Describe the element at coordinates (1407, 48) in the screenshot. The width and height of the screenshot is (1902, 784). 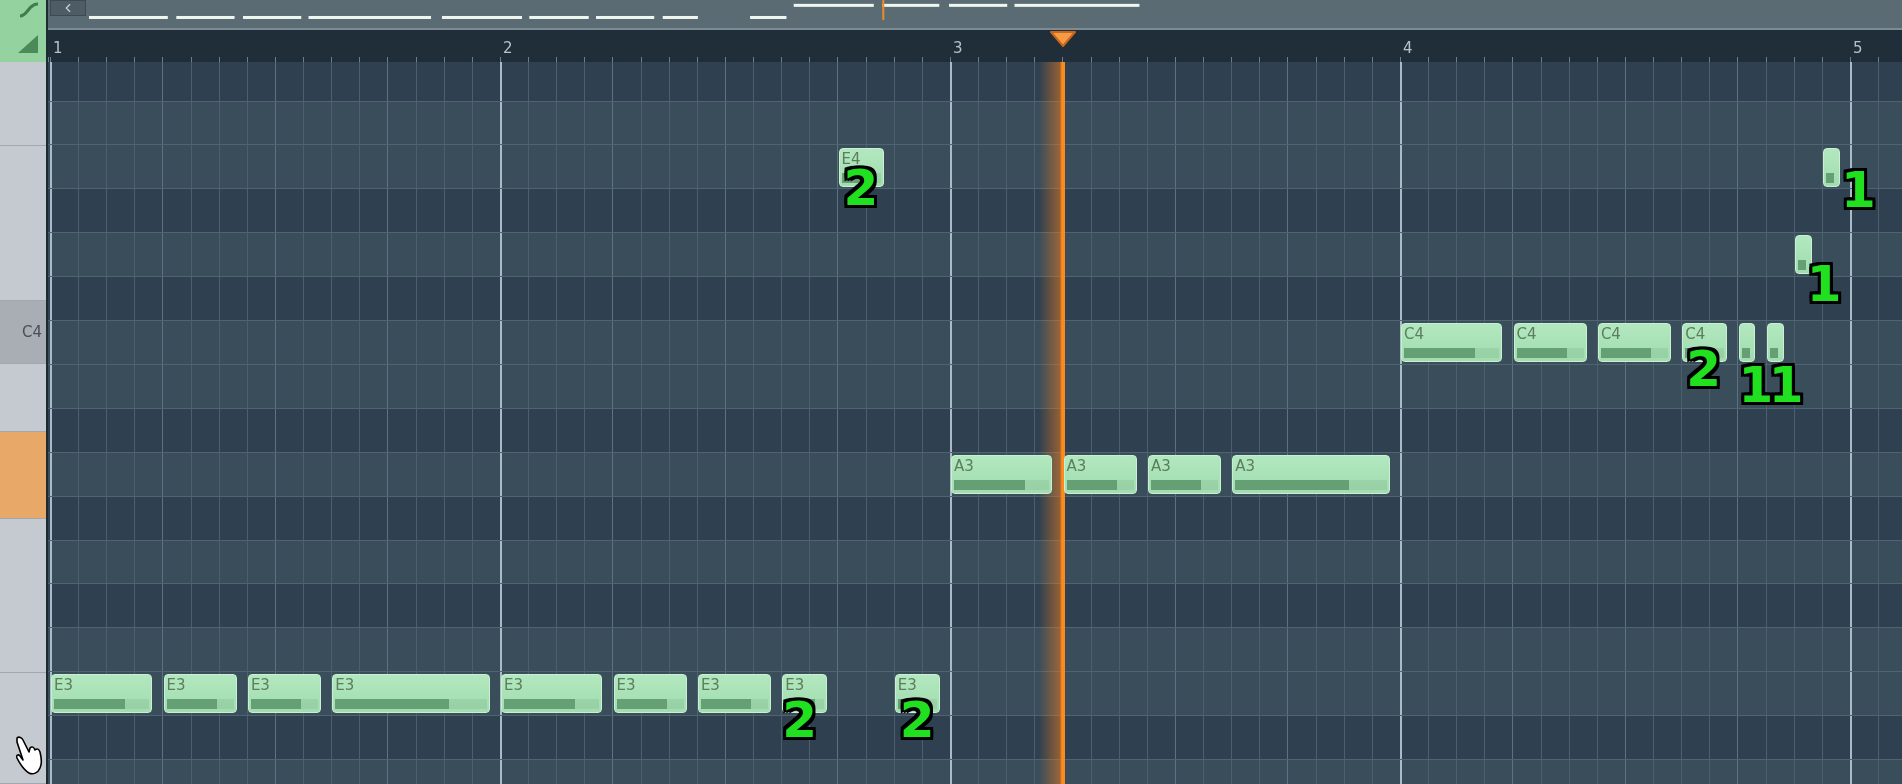
I see `bar-number: 4` at that location.